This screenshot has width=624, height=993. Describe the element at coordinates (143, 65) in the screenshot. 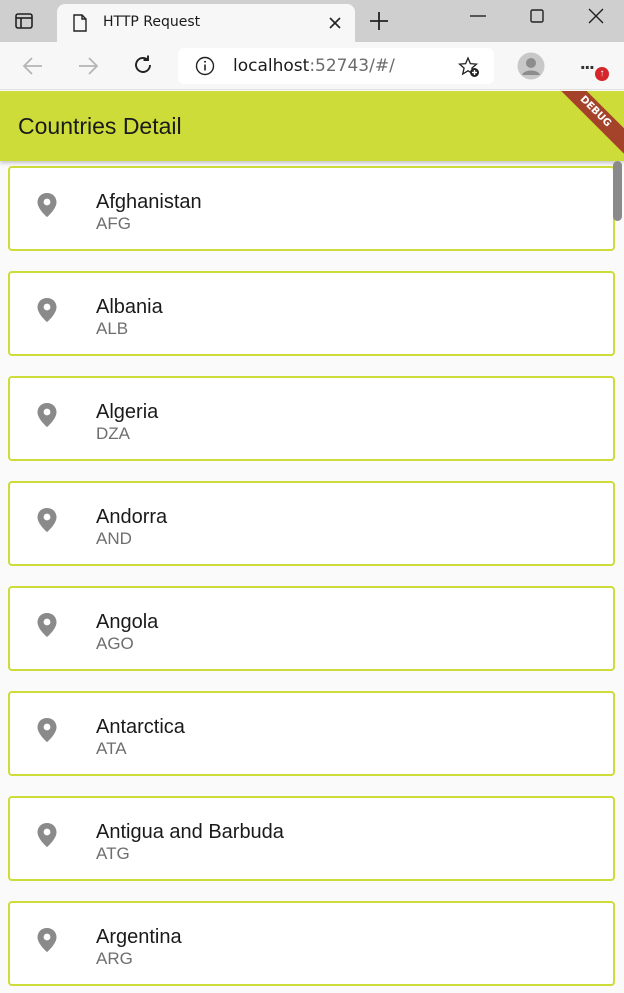

I see `reload-icon` at that location.